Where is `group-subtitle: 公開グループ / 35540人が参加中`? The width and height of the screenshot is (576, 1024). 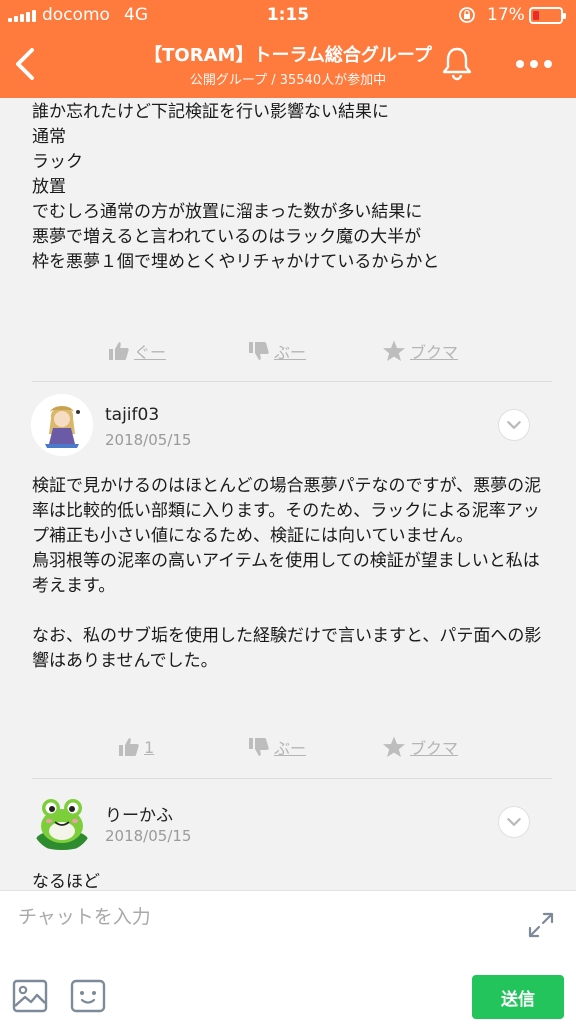
group-subtitle: 公開グループ / 35540人が参加中 is located at coordinates (288, 80).